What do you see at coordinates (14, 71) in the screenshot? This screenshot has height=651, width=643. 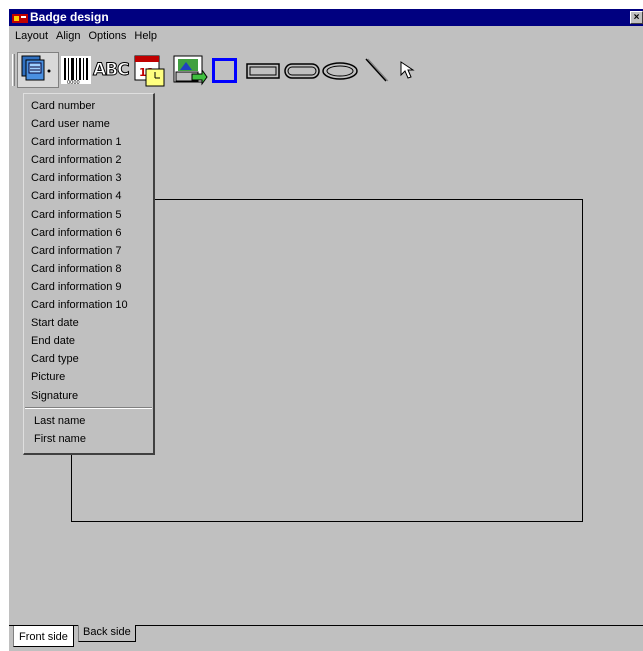 I see `toolbar-grip` at bounding box center [14, 71].